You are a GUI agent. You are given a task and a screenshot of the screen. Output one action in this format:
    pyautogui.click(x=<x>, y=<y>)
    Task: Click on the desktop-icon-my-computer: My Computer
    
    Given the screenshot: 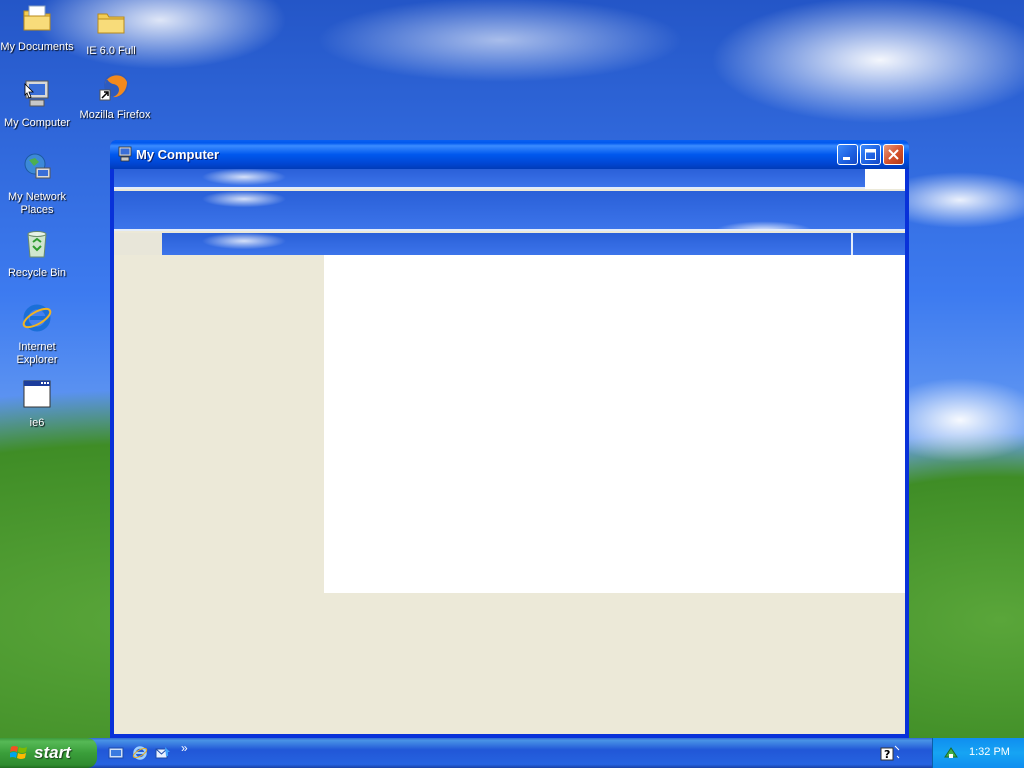 What is the action you would take?
    pyautogui.click(x=37, y=104)
    